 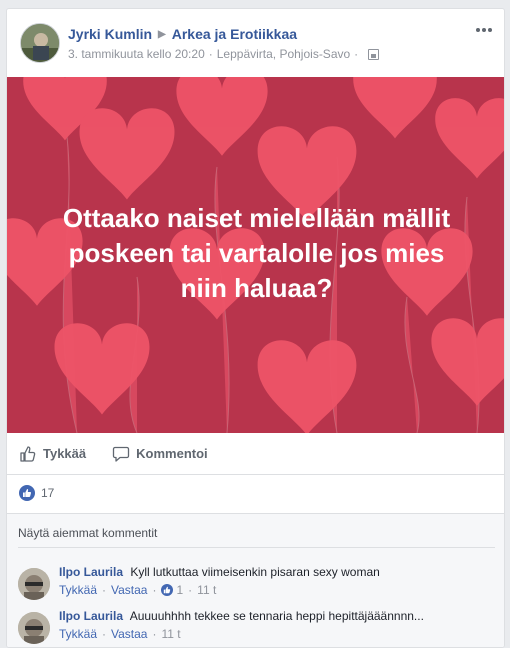 What do you see at coordinates (28, 453) in the screenshot?
I see `thumbs-up-icon` at bounding box center [28, 453].